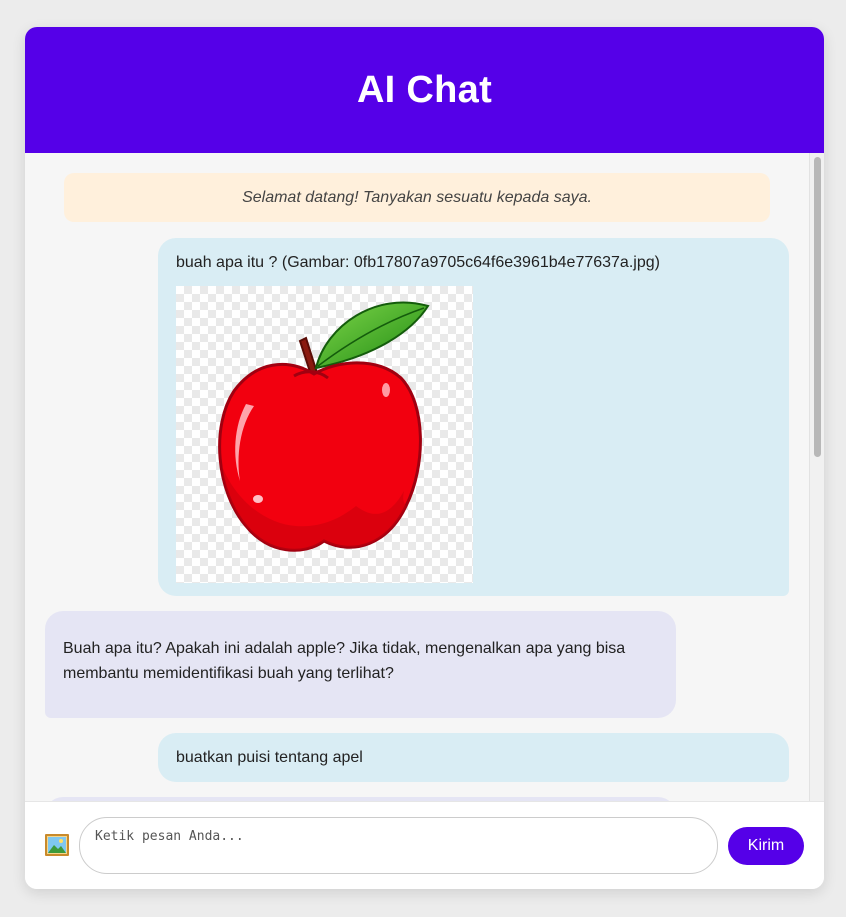 The height and width of the screenshot is (917, 846). I want to click on send-button: Kirim, so click(766, 846).